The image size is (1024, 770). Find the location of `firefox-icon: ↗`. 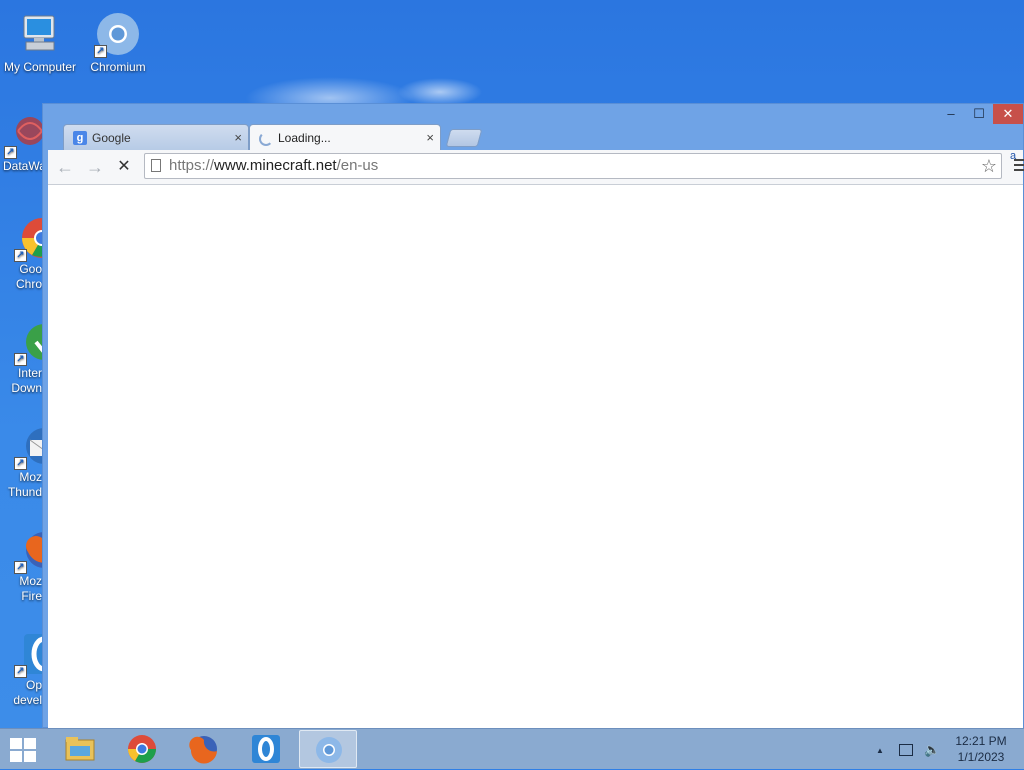

firefox-icon: ↗ is located at coordinates (29, 551).